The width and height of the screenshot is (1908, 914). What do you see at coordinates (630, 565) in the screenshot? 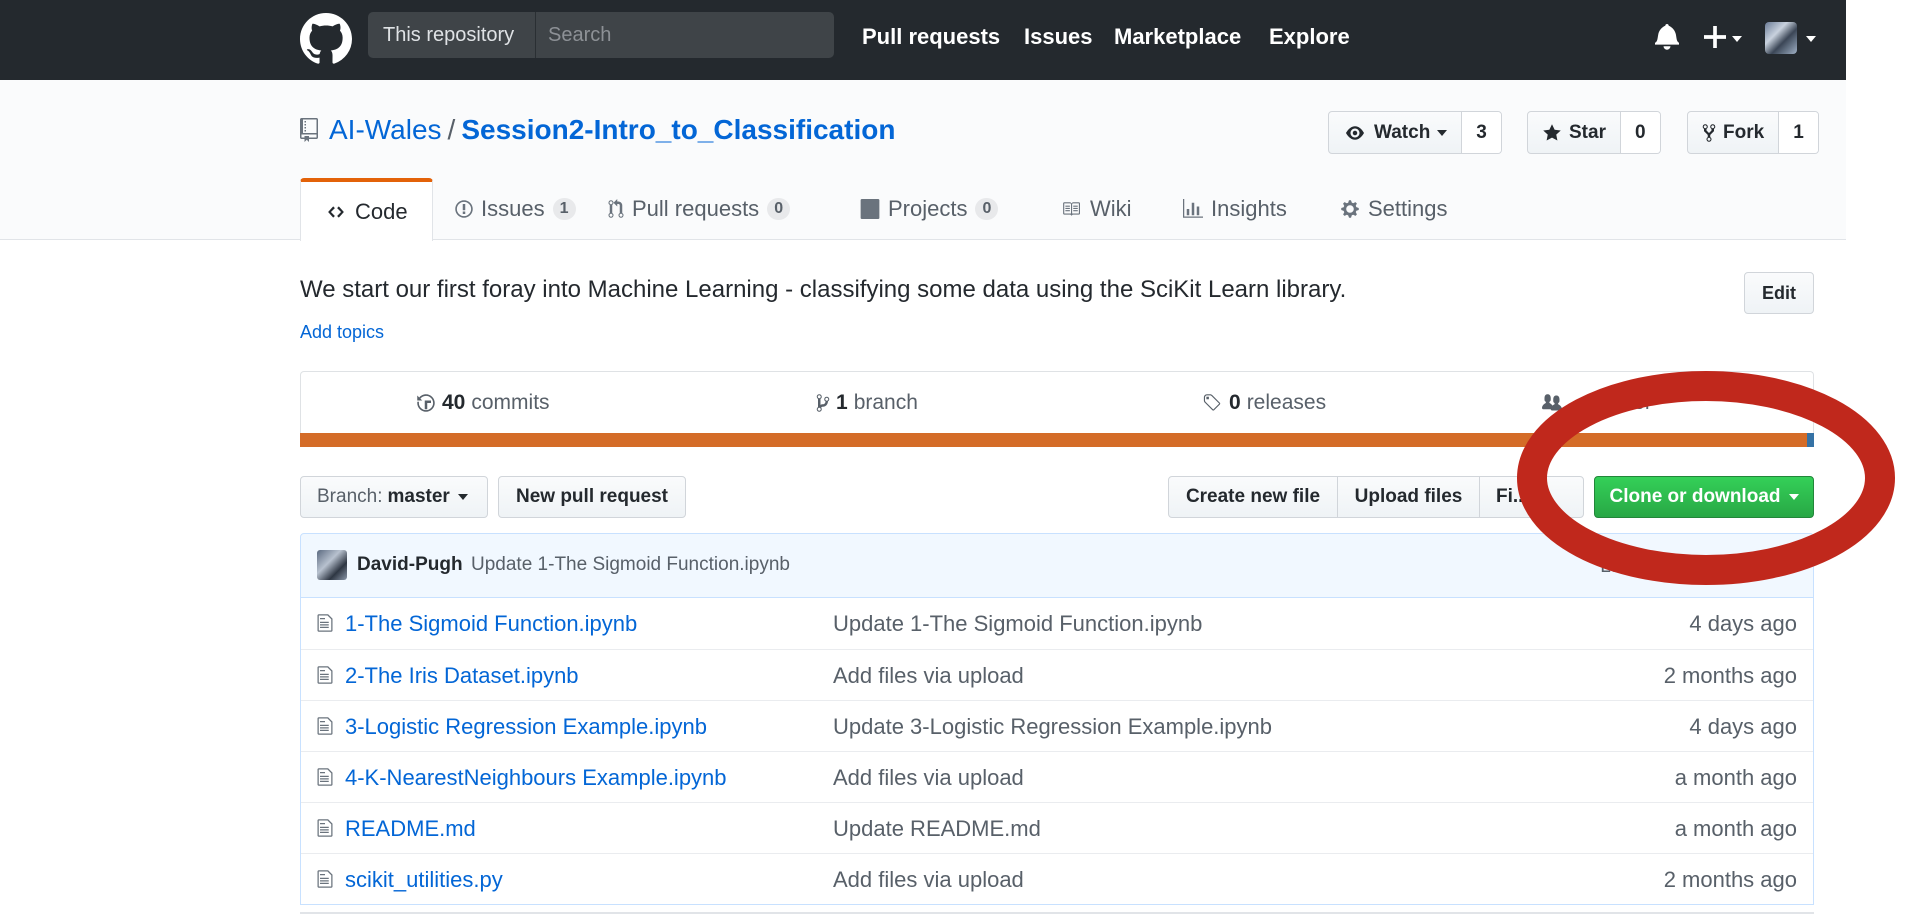
I see `commit-message: Update 1-The Sigmoid Function.ipynb` at bounding box center [630, 565].